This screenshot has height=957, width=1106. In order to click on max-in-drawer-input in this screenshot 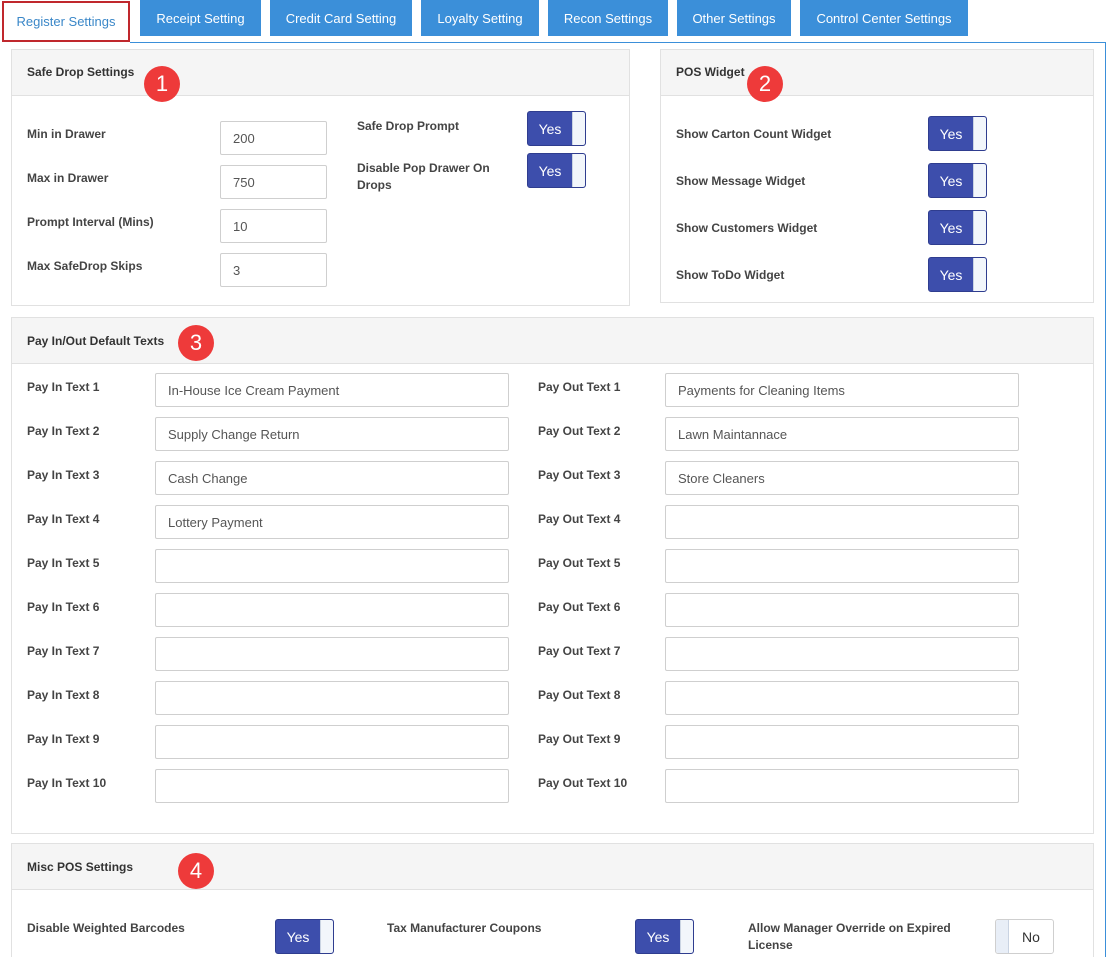, I will do `click(273, 182)`.